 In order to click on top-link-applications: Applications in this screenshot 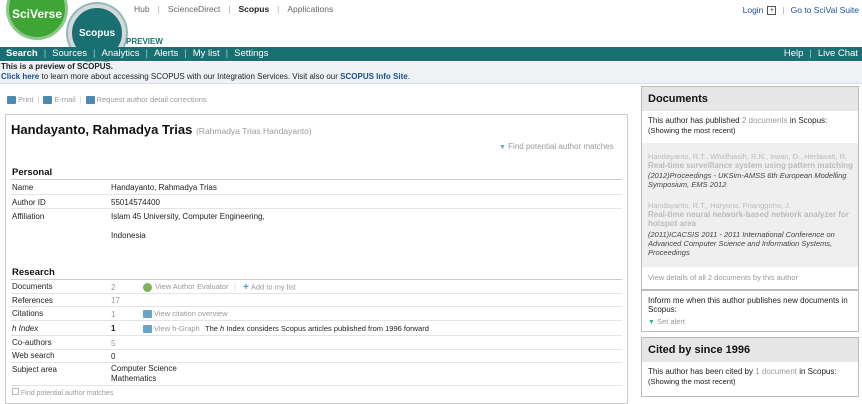, I will do `click(310, 9)`.